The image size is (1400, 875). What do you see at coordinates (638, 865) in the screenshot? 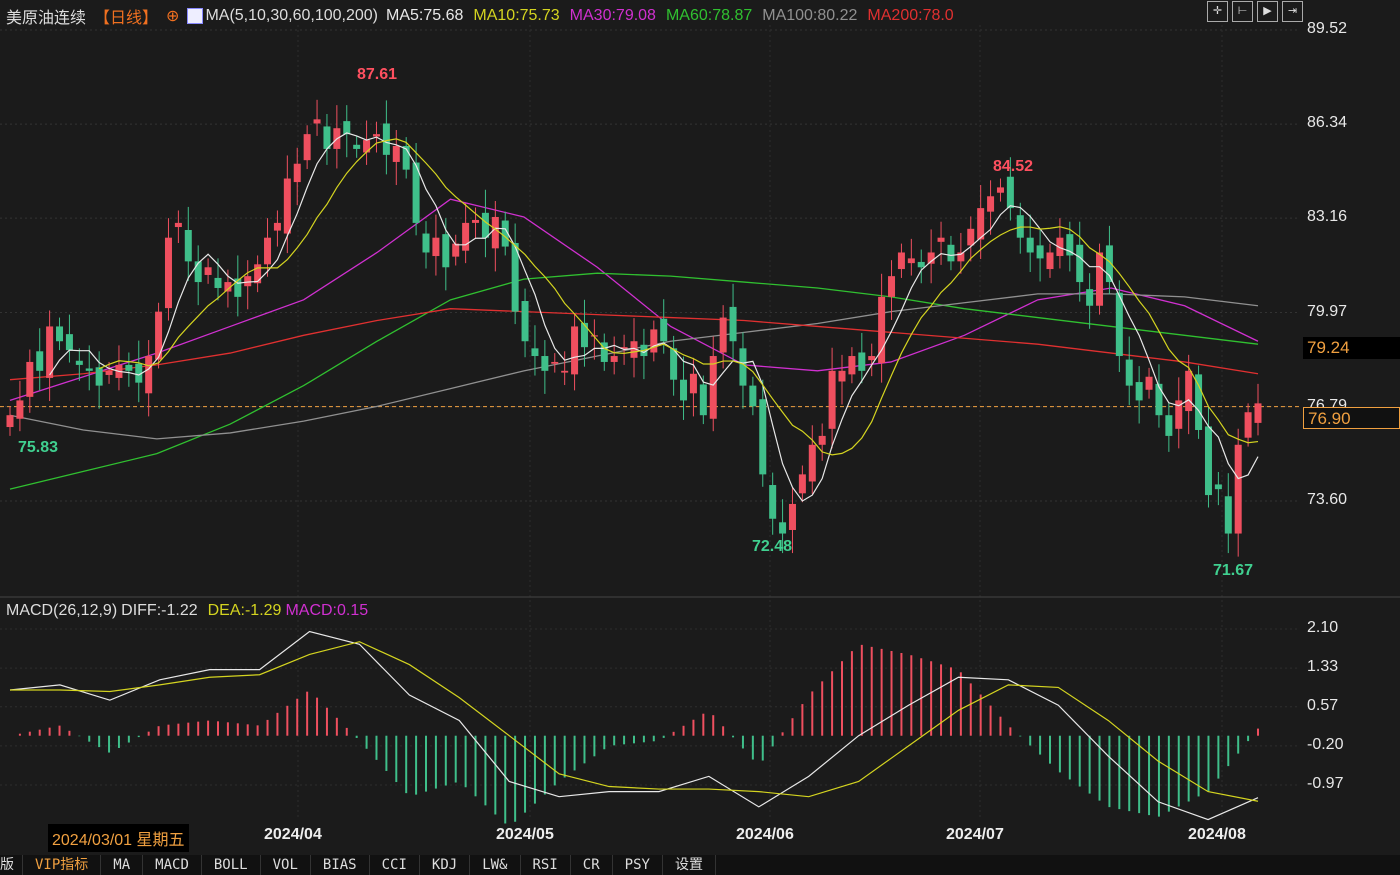
I see `tab-12: PSY` at bounding box center [638, 865].